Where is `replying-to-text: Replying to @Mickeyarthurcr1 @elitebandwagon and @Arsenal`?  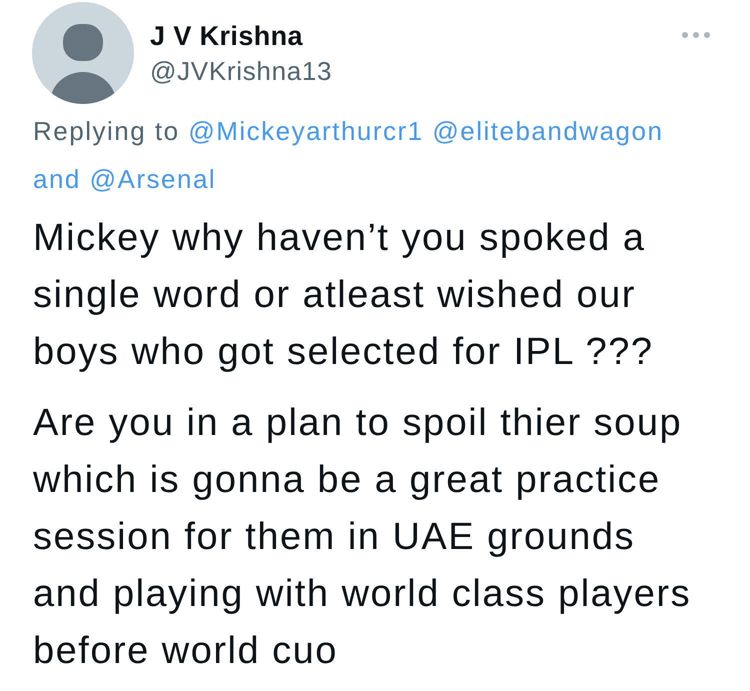
replying-to-text: Replying to @Mickeyarthurcr1 @elitebandwagon and @Arsenal is located at coordinates (348, 155).